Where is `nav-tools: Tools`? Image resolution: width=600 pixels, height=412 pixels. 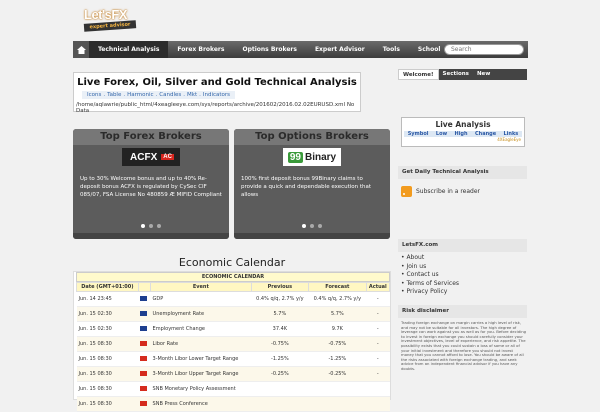 nav-tools: Tools is located at coordinates (391, 49).